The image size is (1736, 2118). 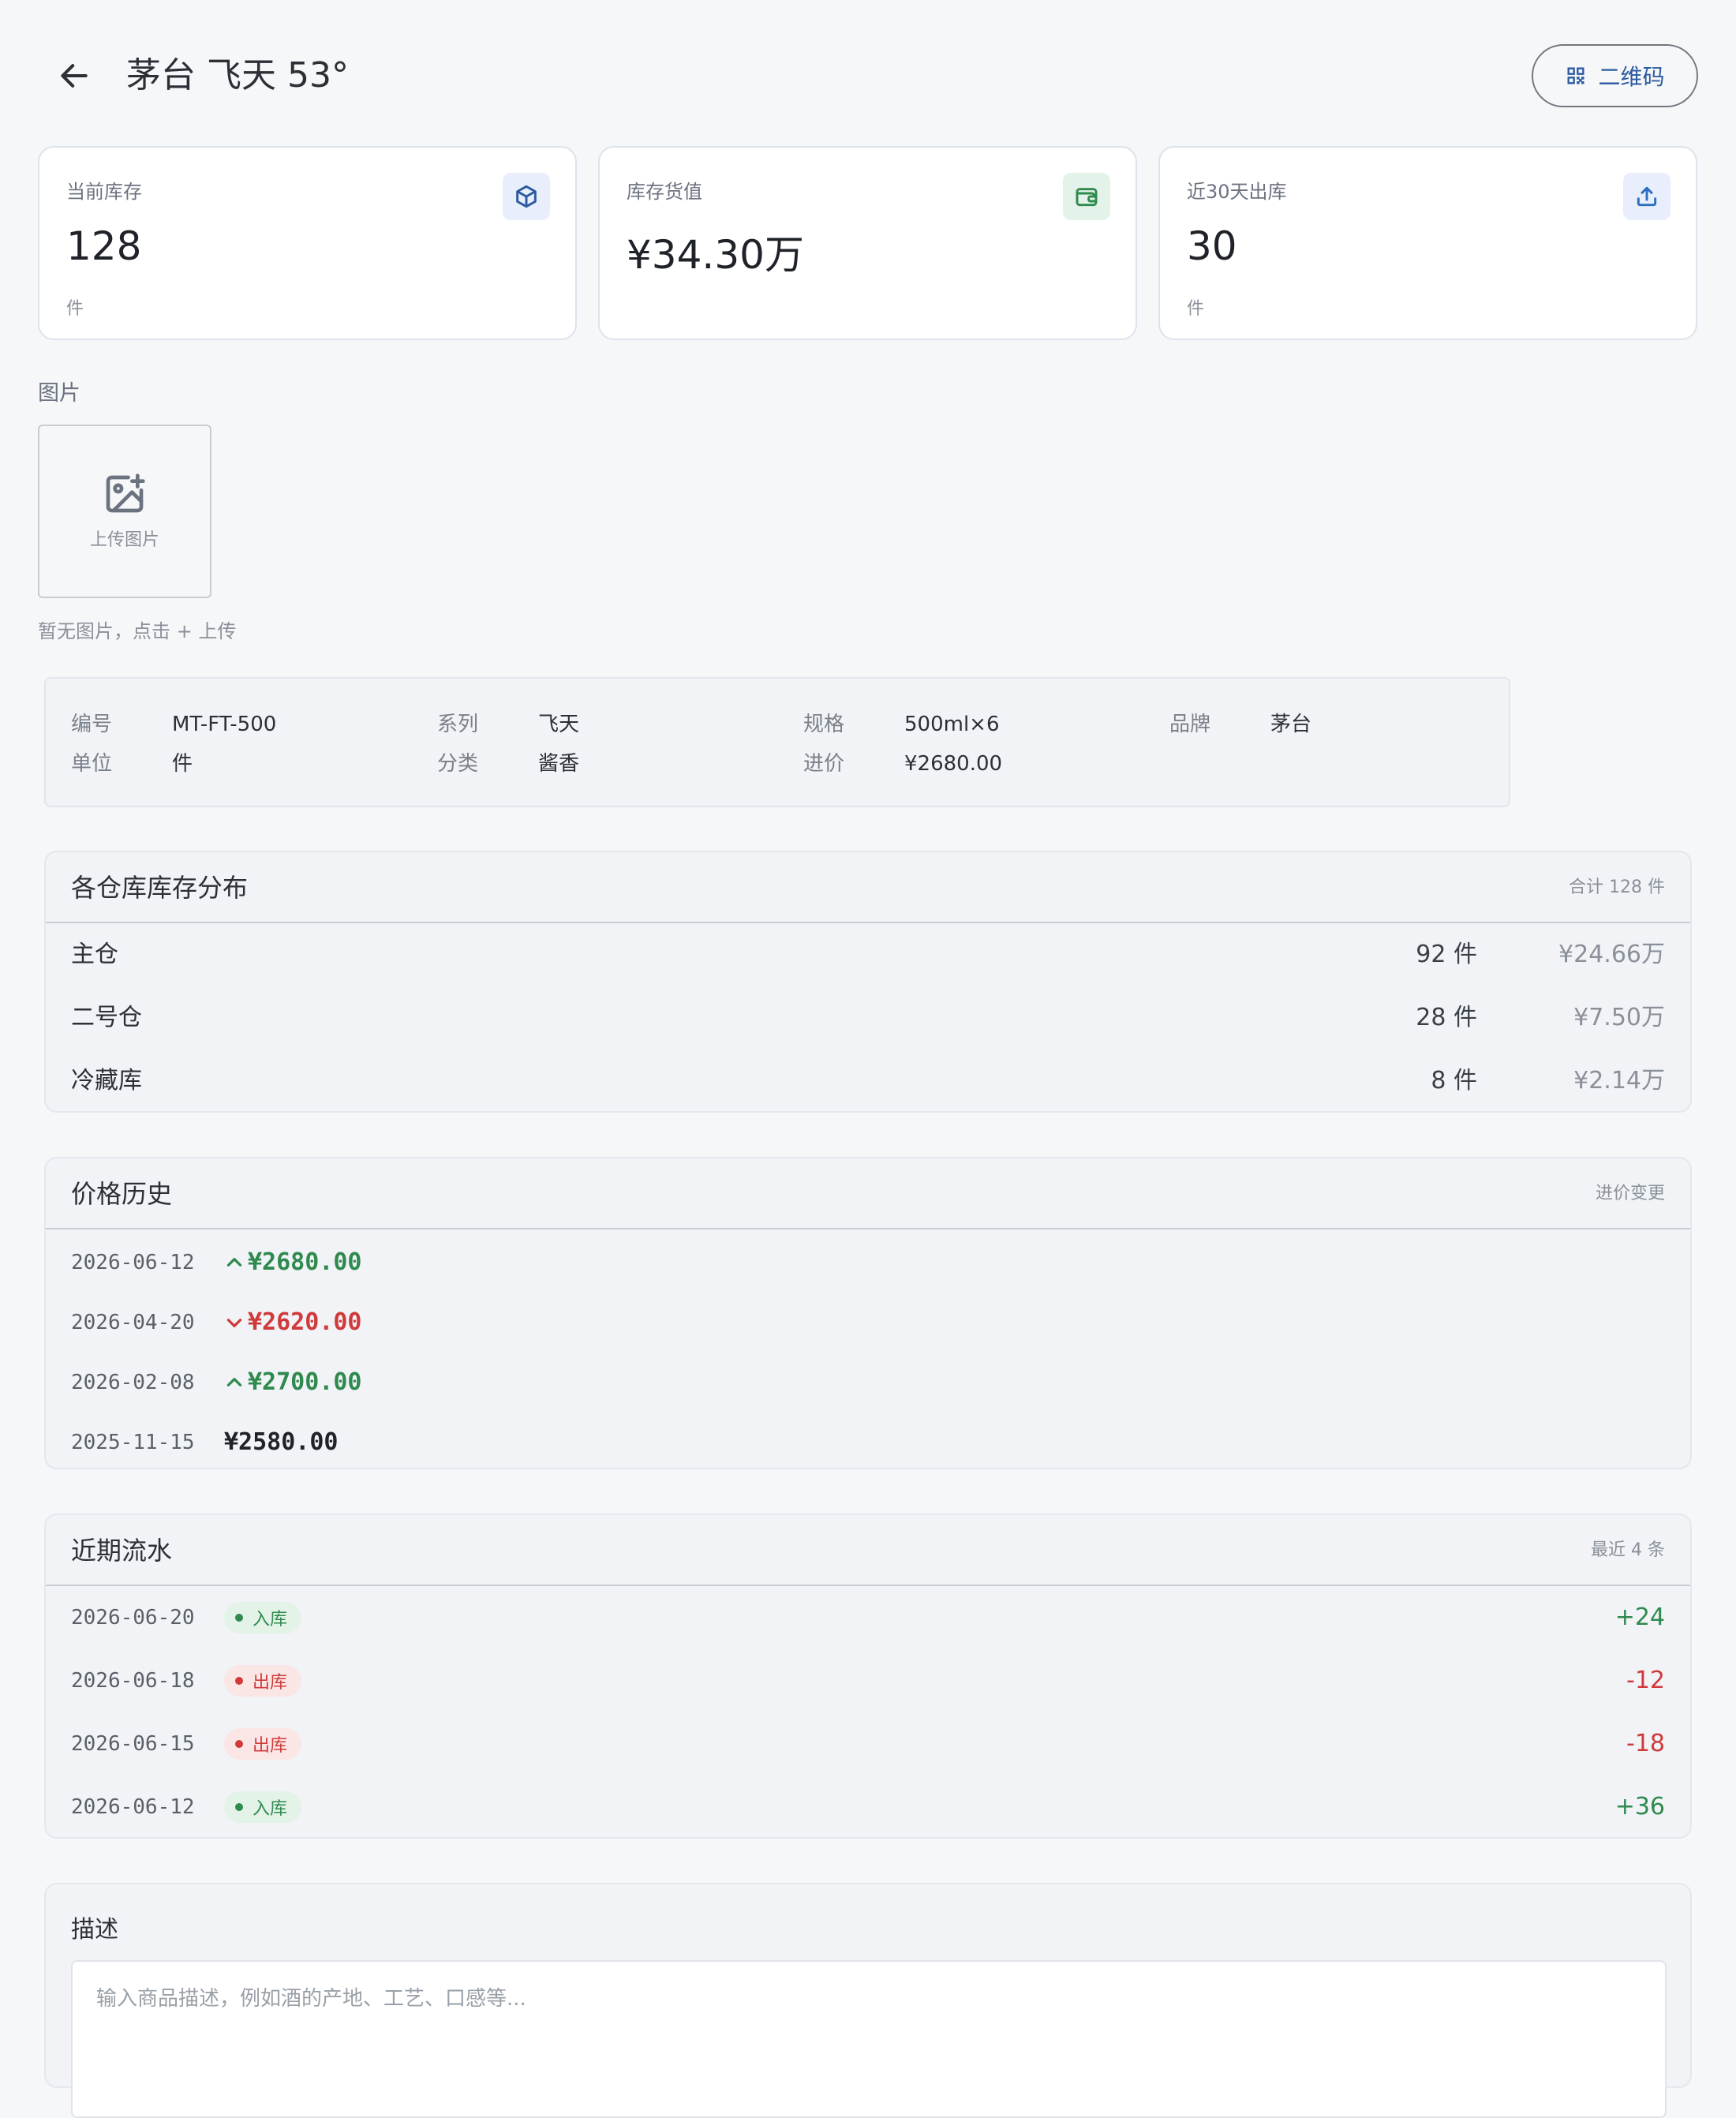 What do you see at coordinates (664, 192) in the screenshot?
I see `stat-label: 库存货值` at bounding box center [664, 192].